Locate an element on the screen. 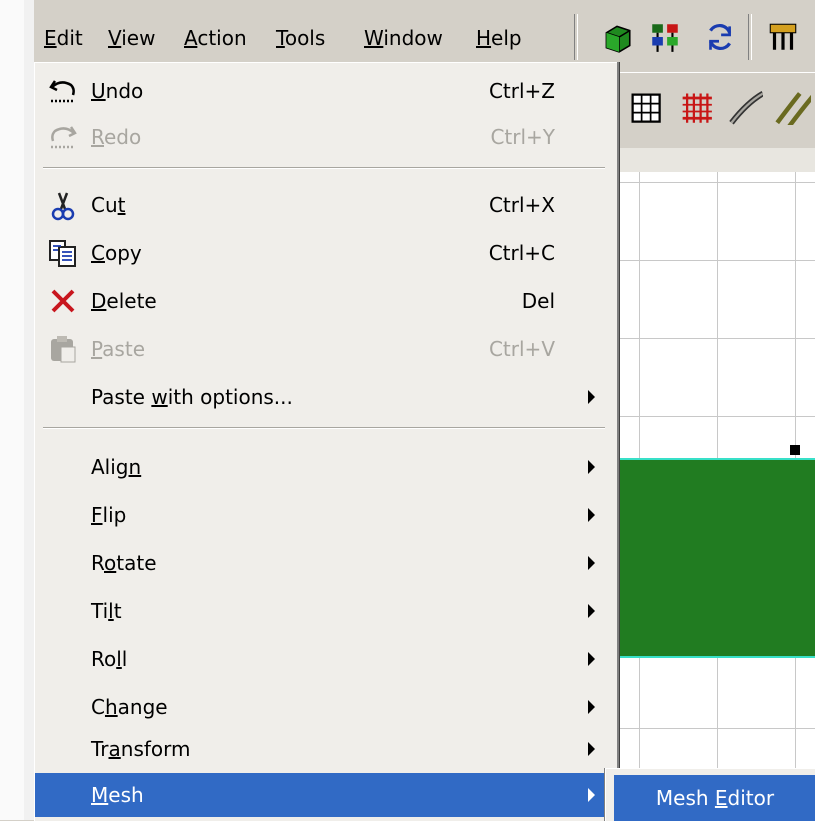 This screenshot has width=815, height=821. label-text: Paste is located at coordinates (121, 397).